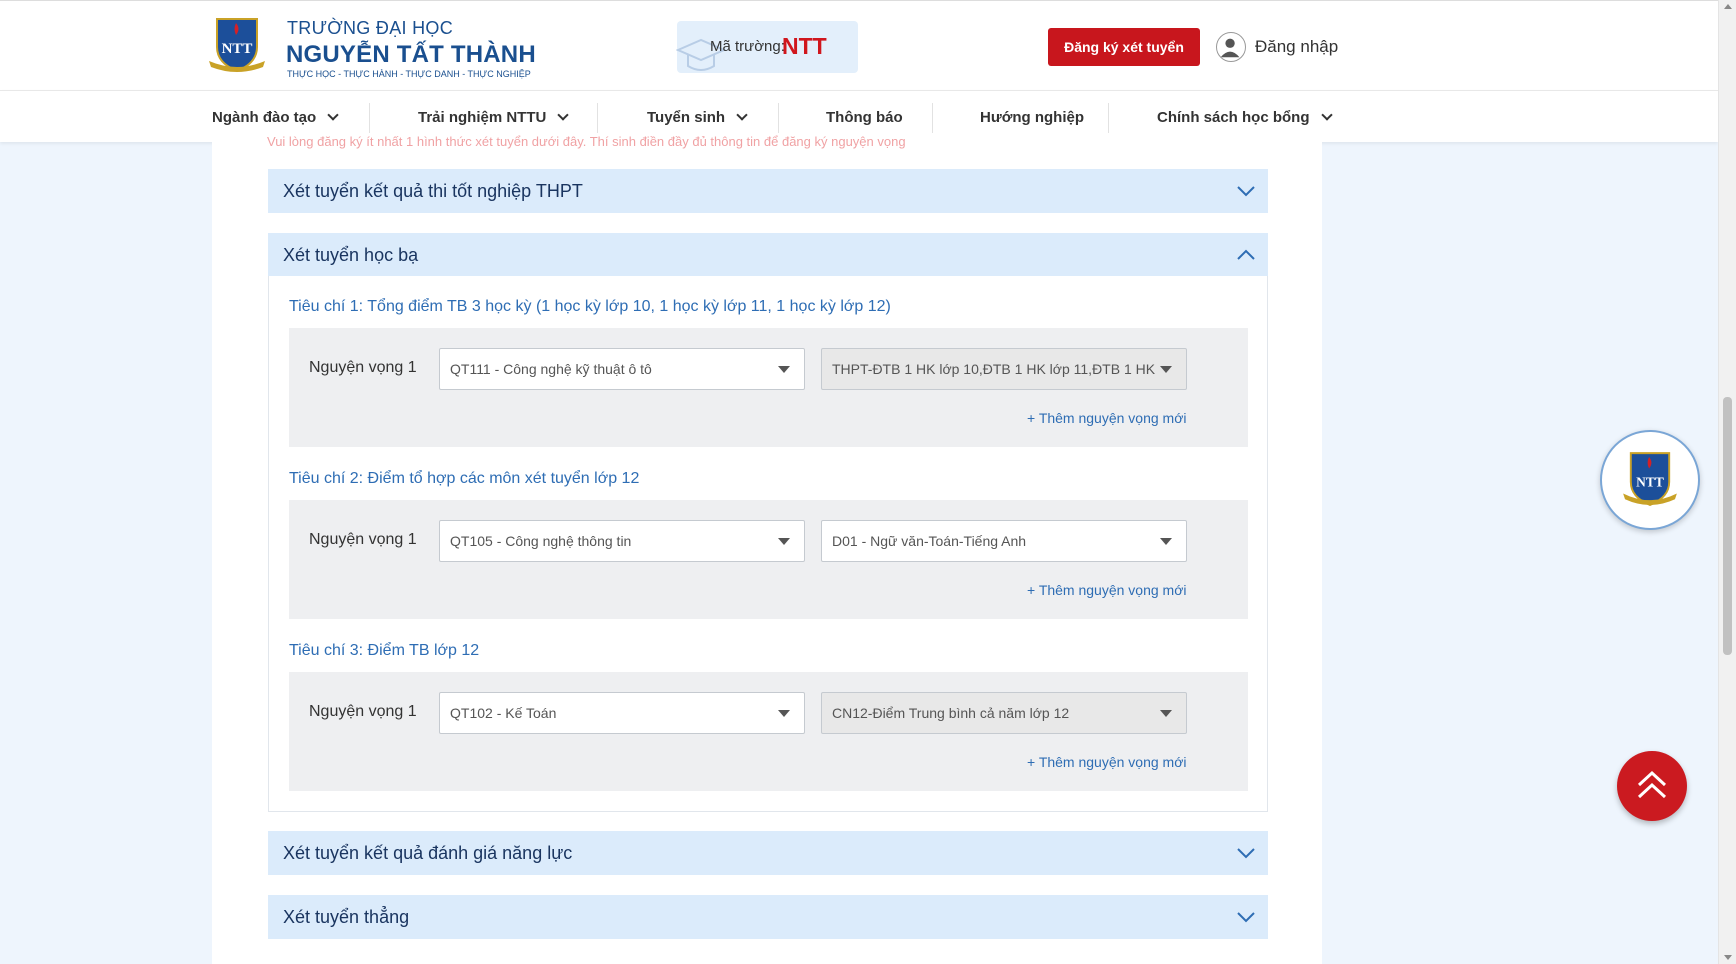  I want to click on nav-item-tuyen-sinh: Tuyển sinh, so click(697, 117).